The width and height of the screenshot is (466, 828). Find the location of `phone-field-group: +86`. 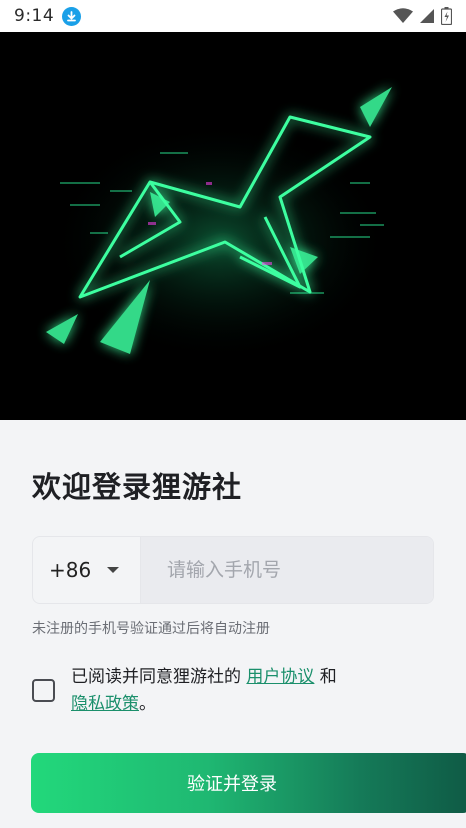

phone-field-group: +86 is located at coordinates (233, 570).